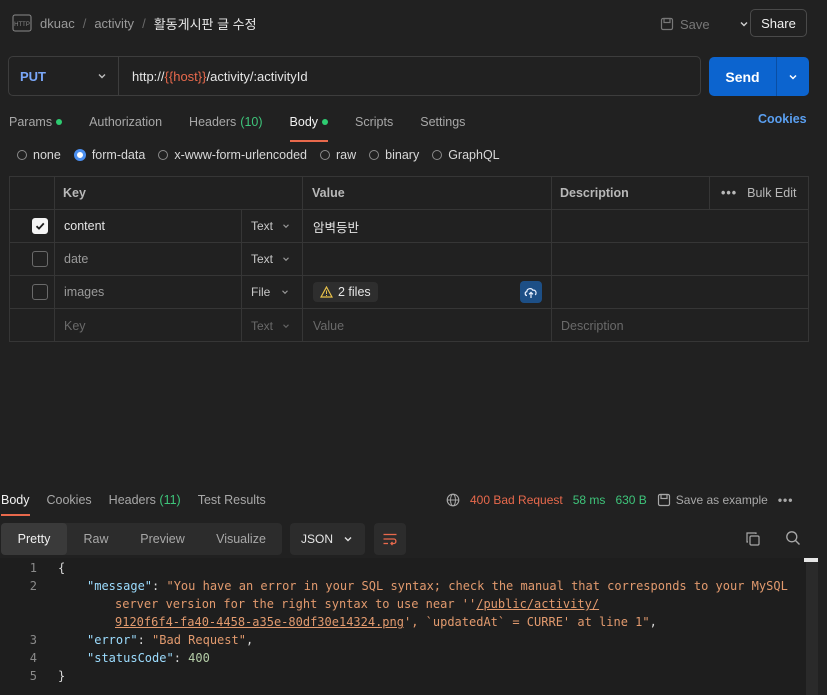 The width and height of the screenshot is (827, 695). Describe the element at coordinates (354, 76) in the screenshot. I see `request-url-bar: PUT http://{{host}}/activity/:activityId` at that location.